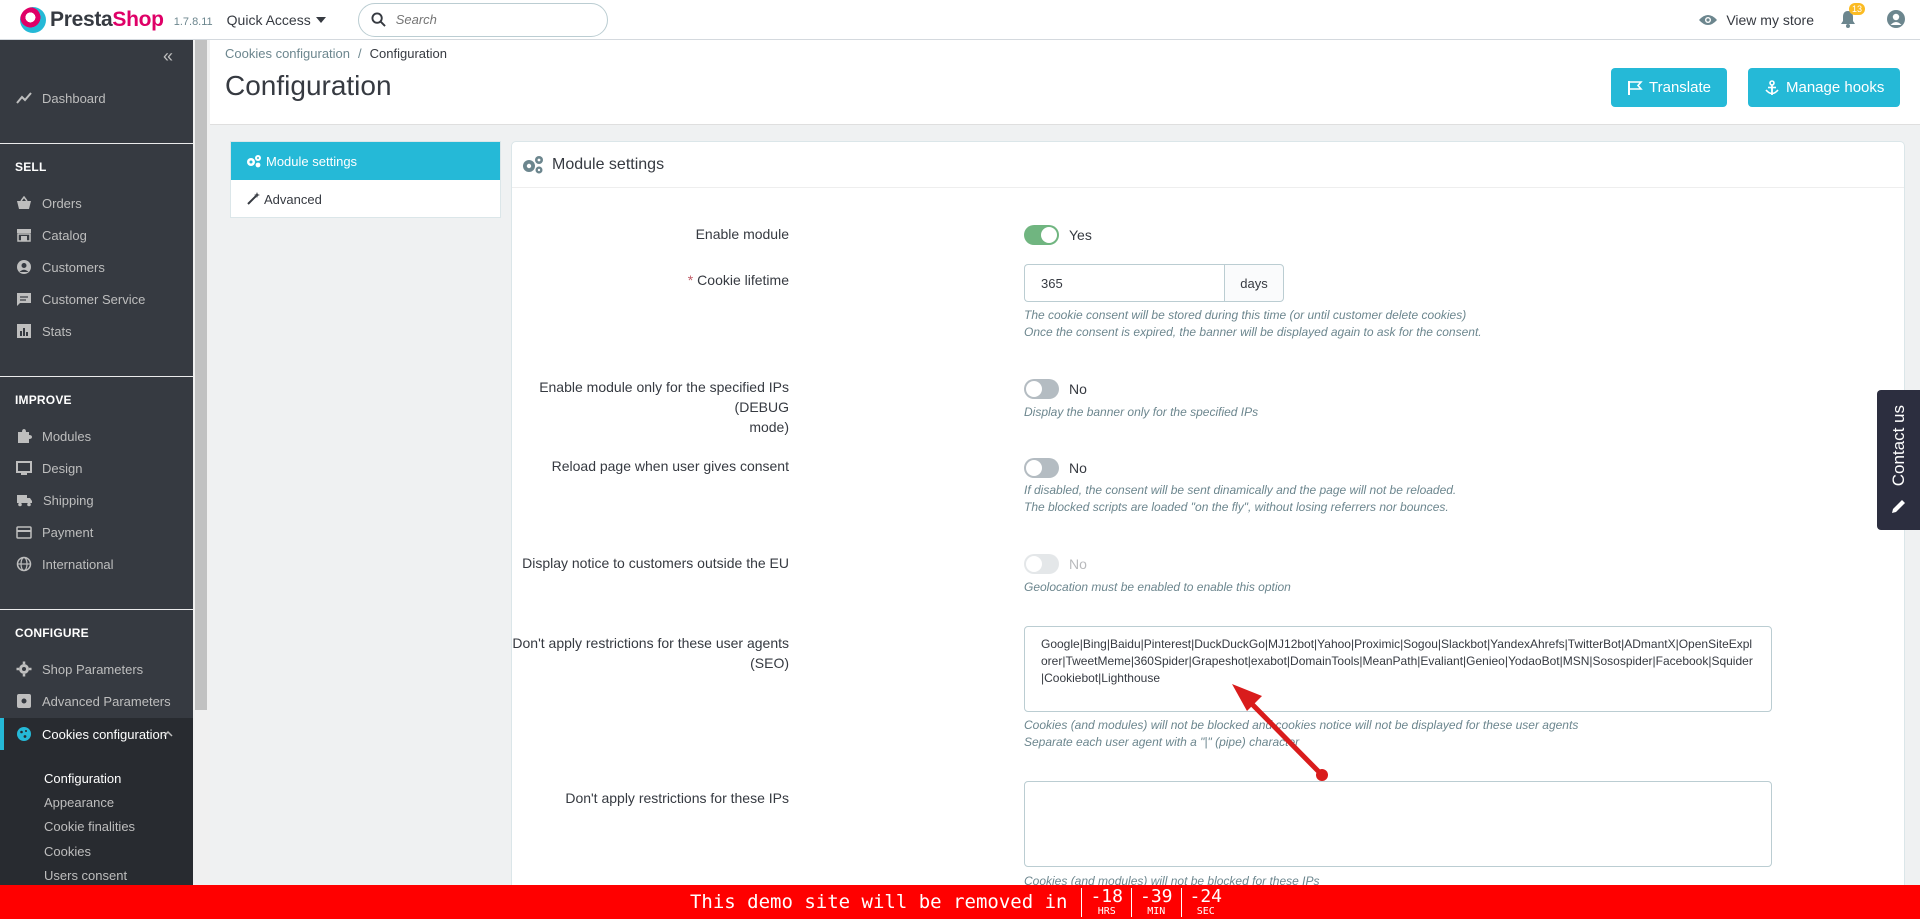 The height and width of the screenshot is (919, 1920). Describe the element at coordinates (201, 375) in the screenshot. I see `scrollbar-thumb` at that location.